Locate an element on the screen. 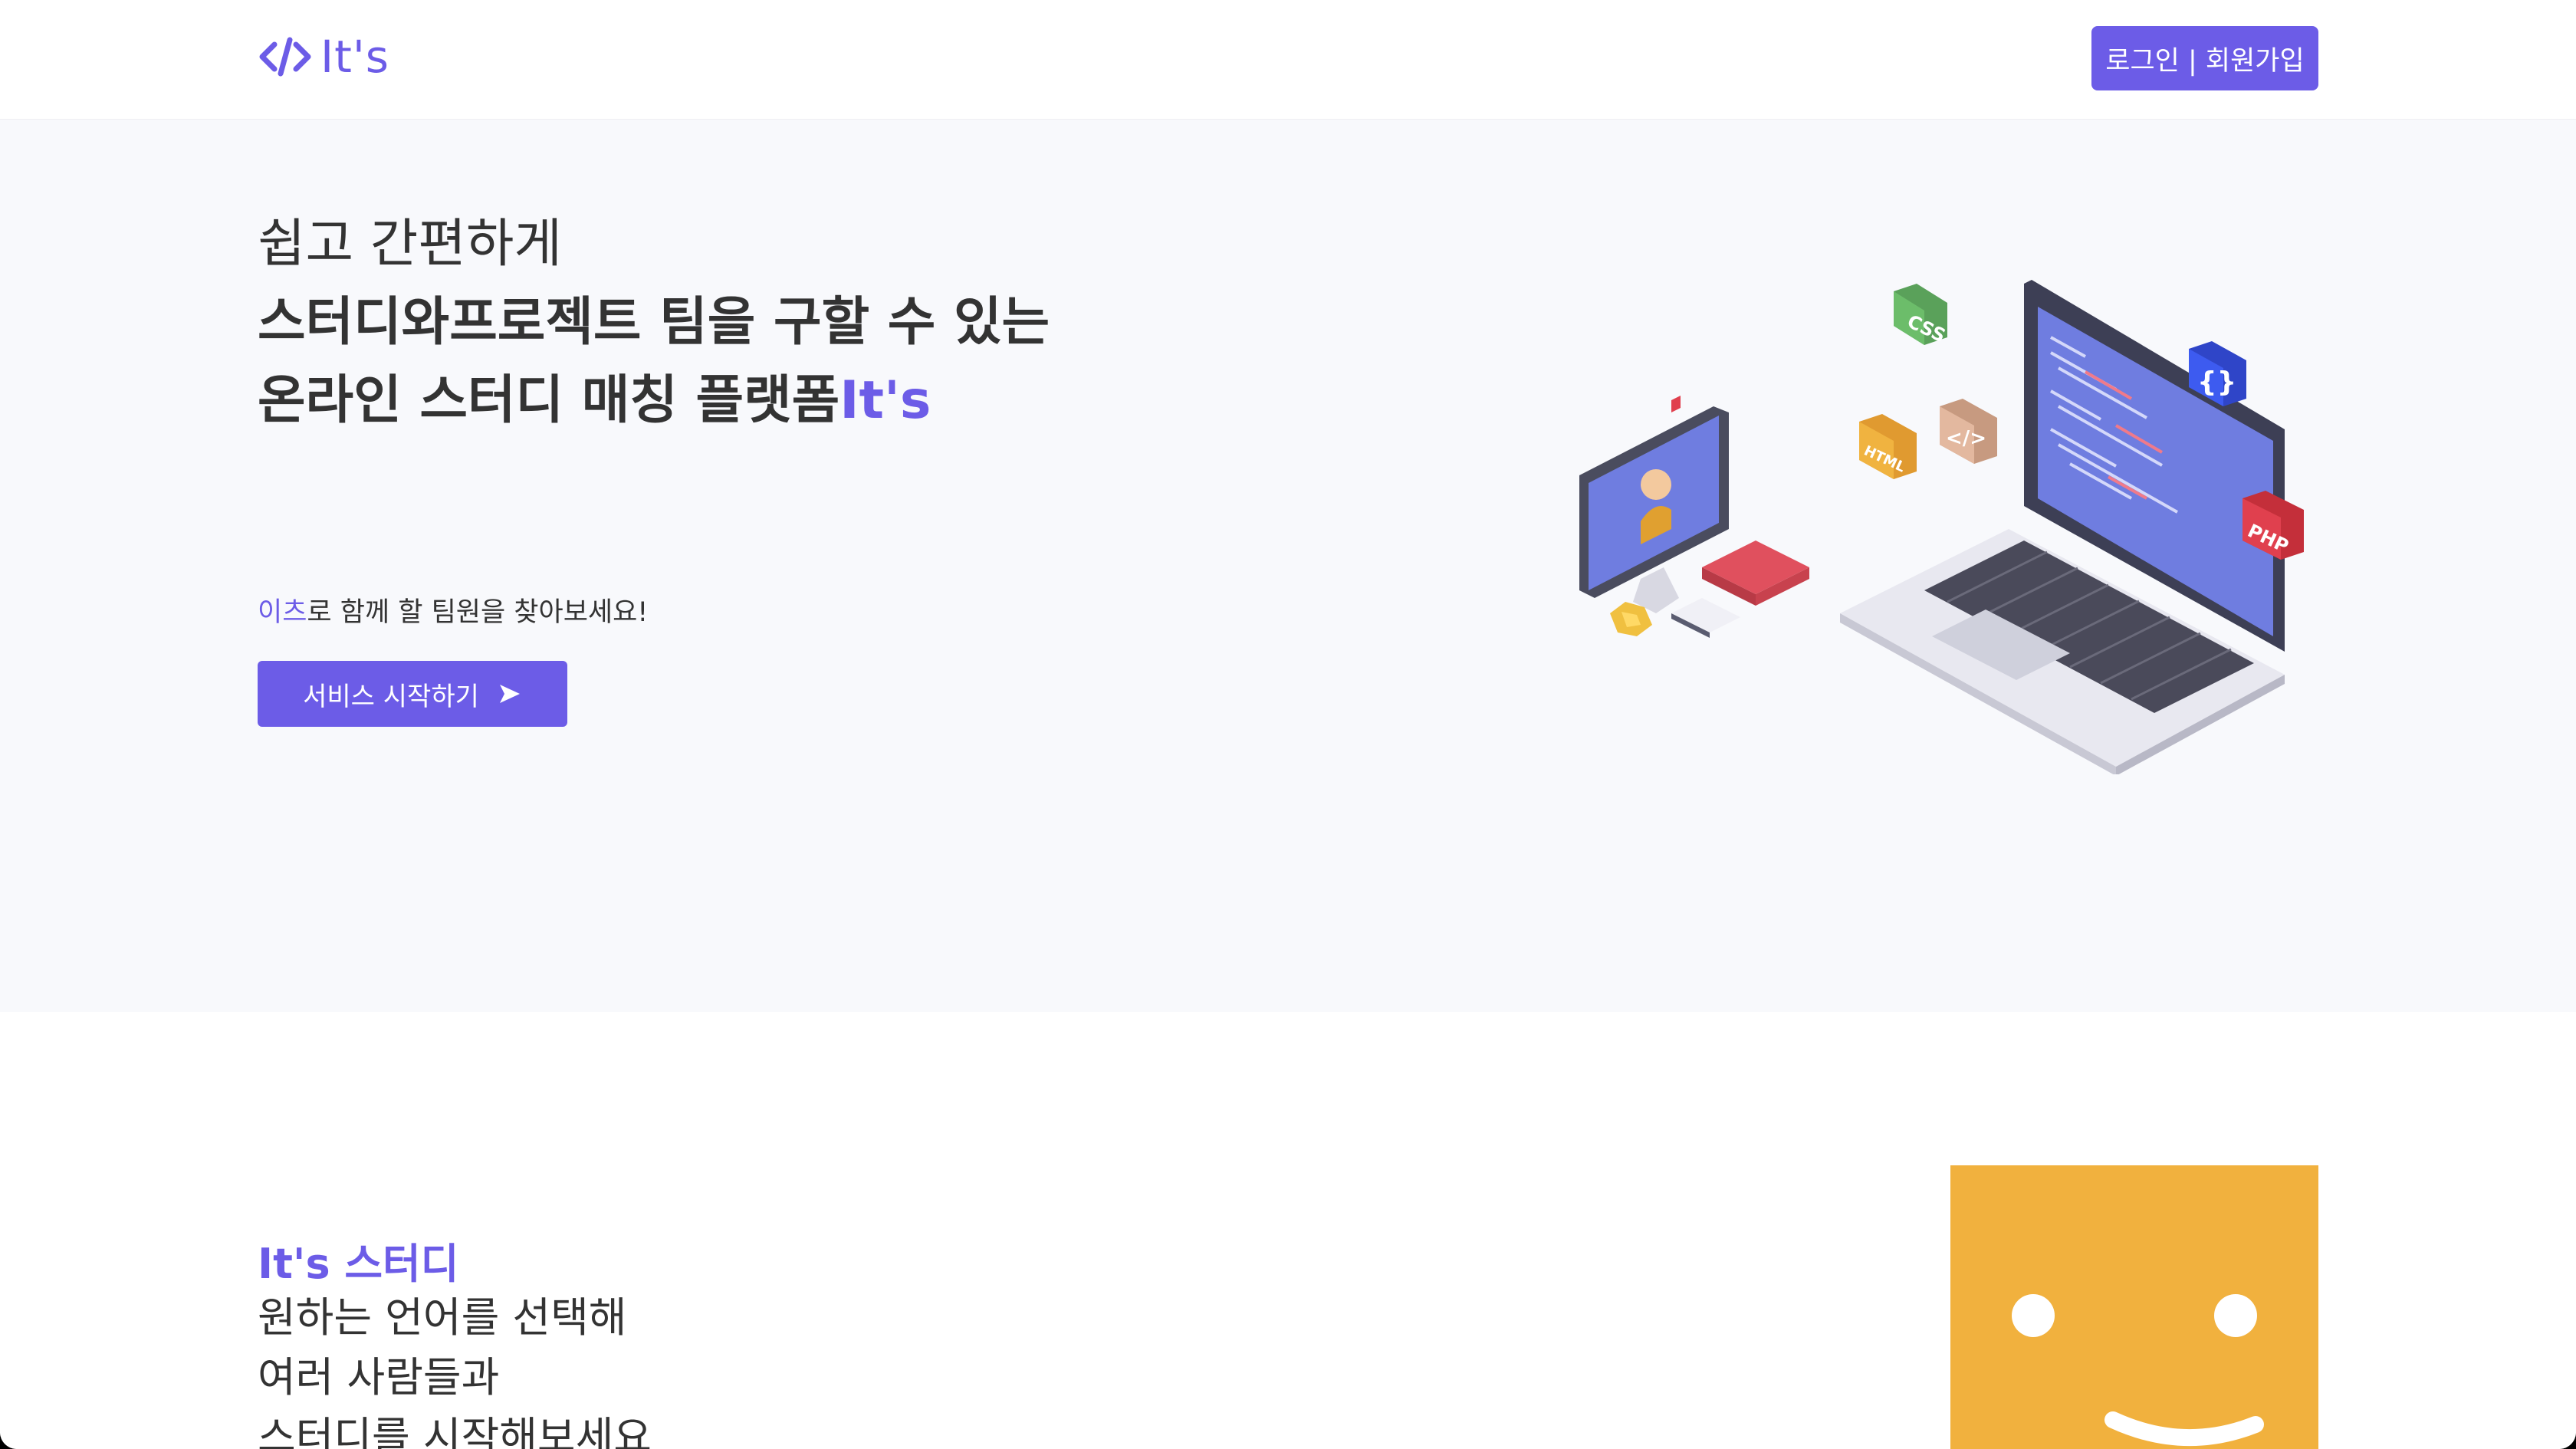 The image size is (2576, 1449). hero-title-line3: 온라인 스터디 매칭 플랫폼It's is located at coordinates (654, 401).